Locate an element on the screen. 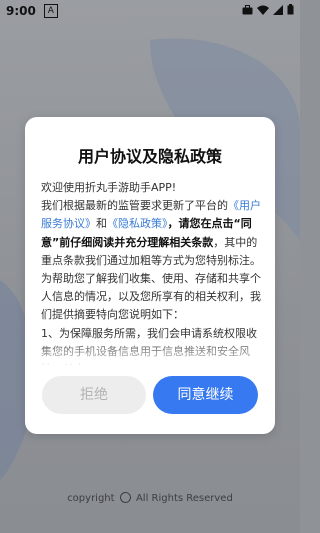 This screenshot has height=533, width=320. agreement-text: 我们根据最新的监管要求更新了平台的 is located at coordinates (134, 206).